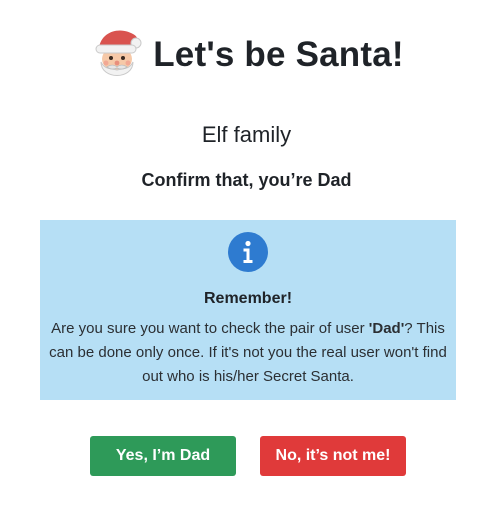  Describe the element at coordinates (118, 53) in the screenshot. I see `santa-face-icon` at that location.